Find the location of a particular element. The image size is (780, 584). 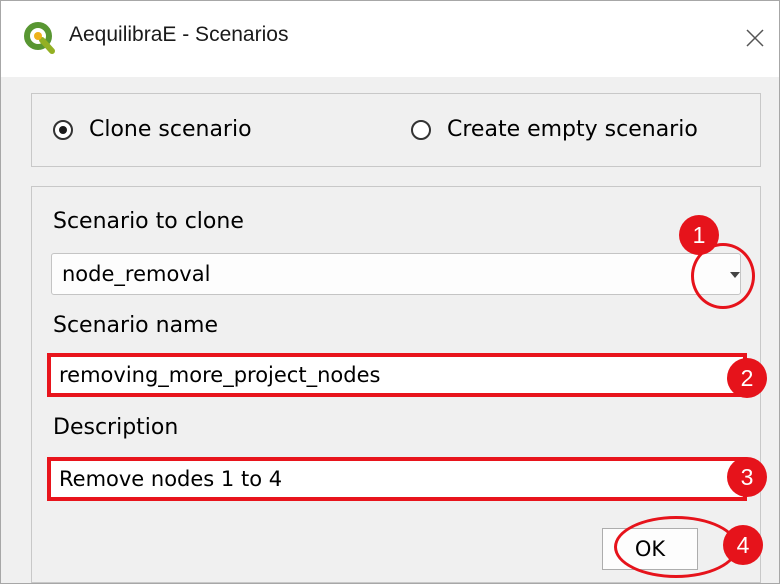

radio-checked-icon is located at coordinates (63, 129).